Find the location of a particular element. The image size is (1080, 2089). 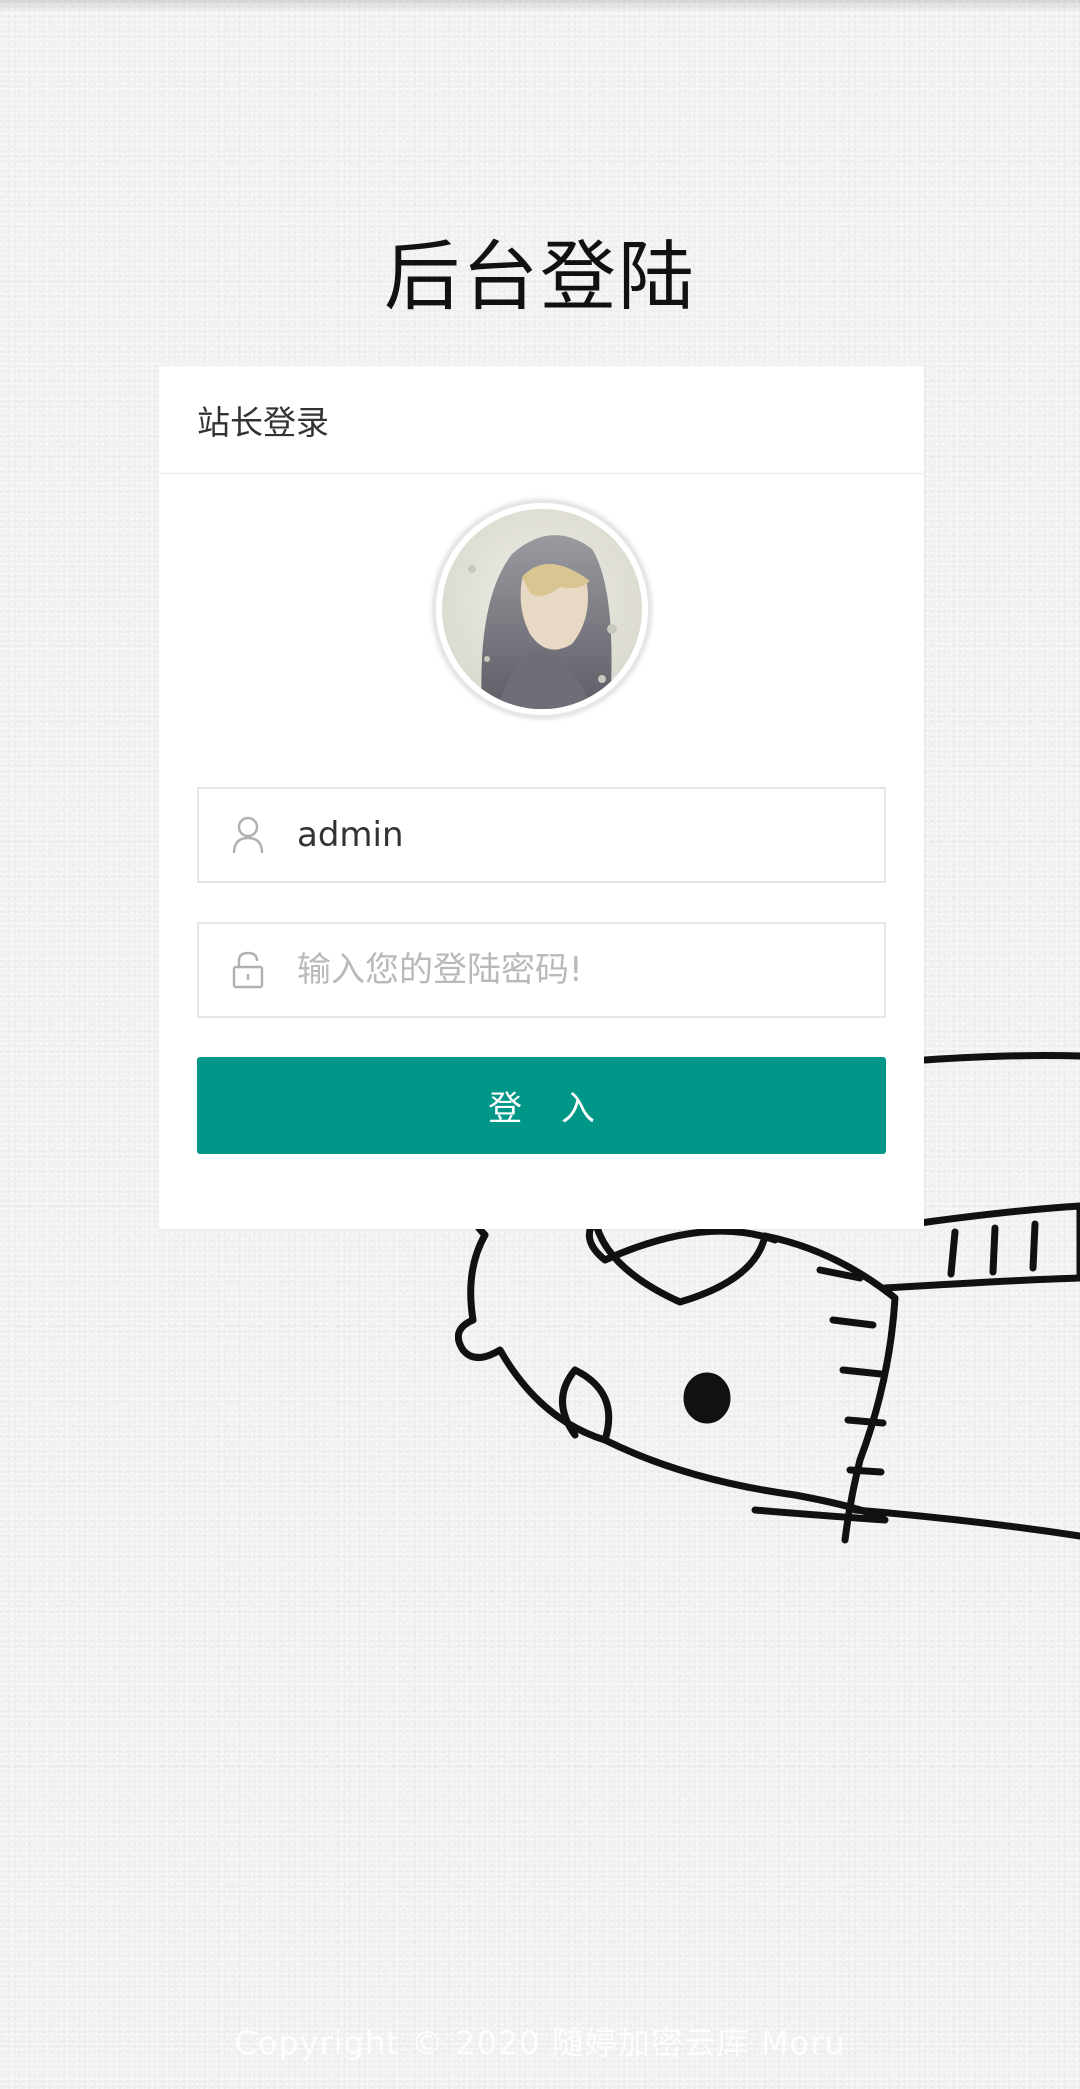

username-field is located at coordinates (541, 835).